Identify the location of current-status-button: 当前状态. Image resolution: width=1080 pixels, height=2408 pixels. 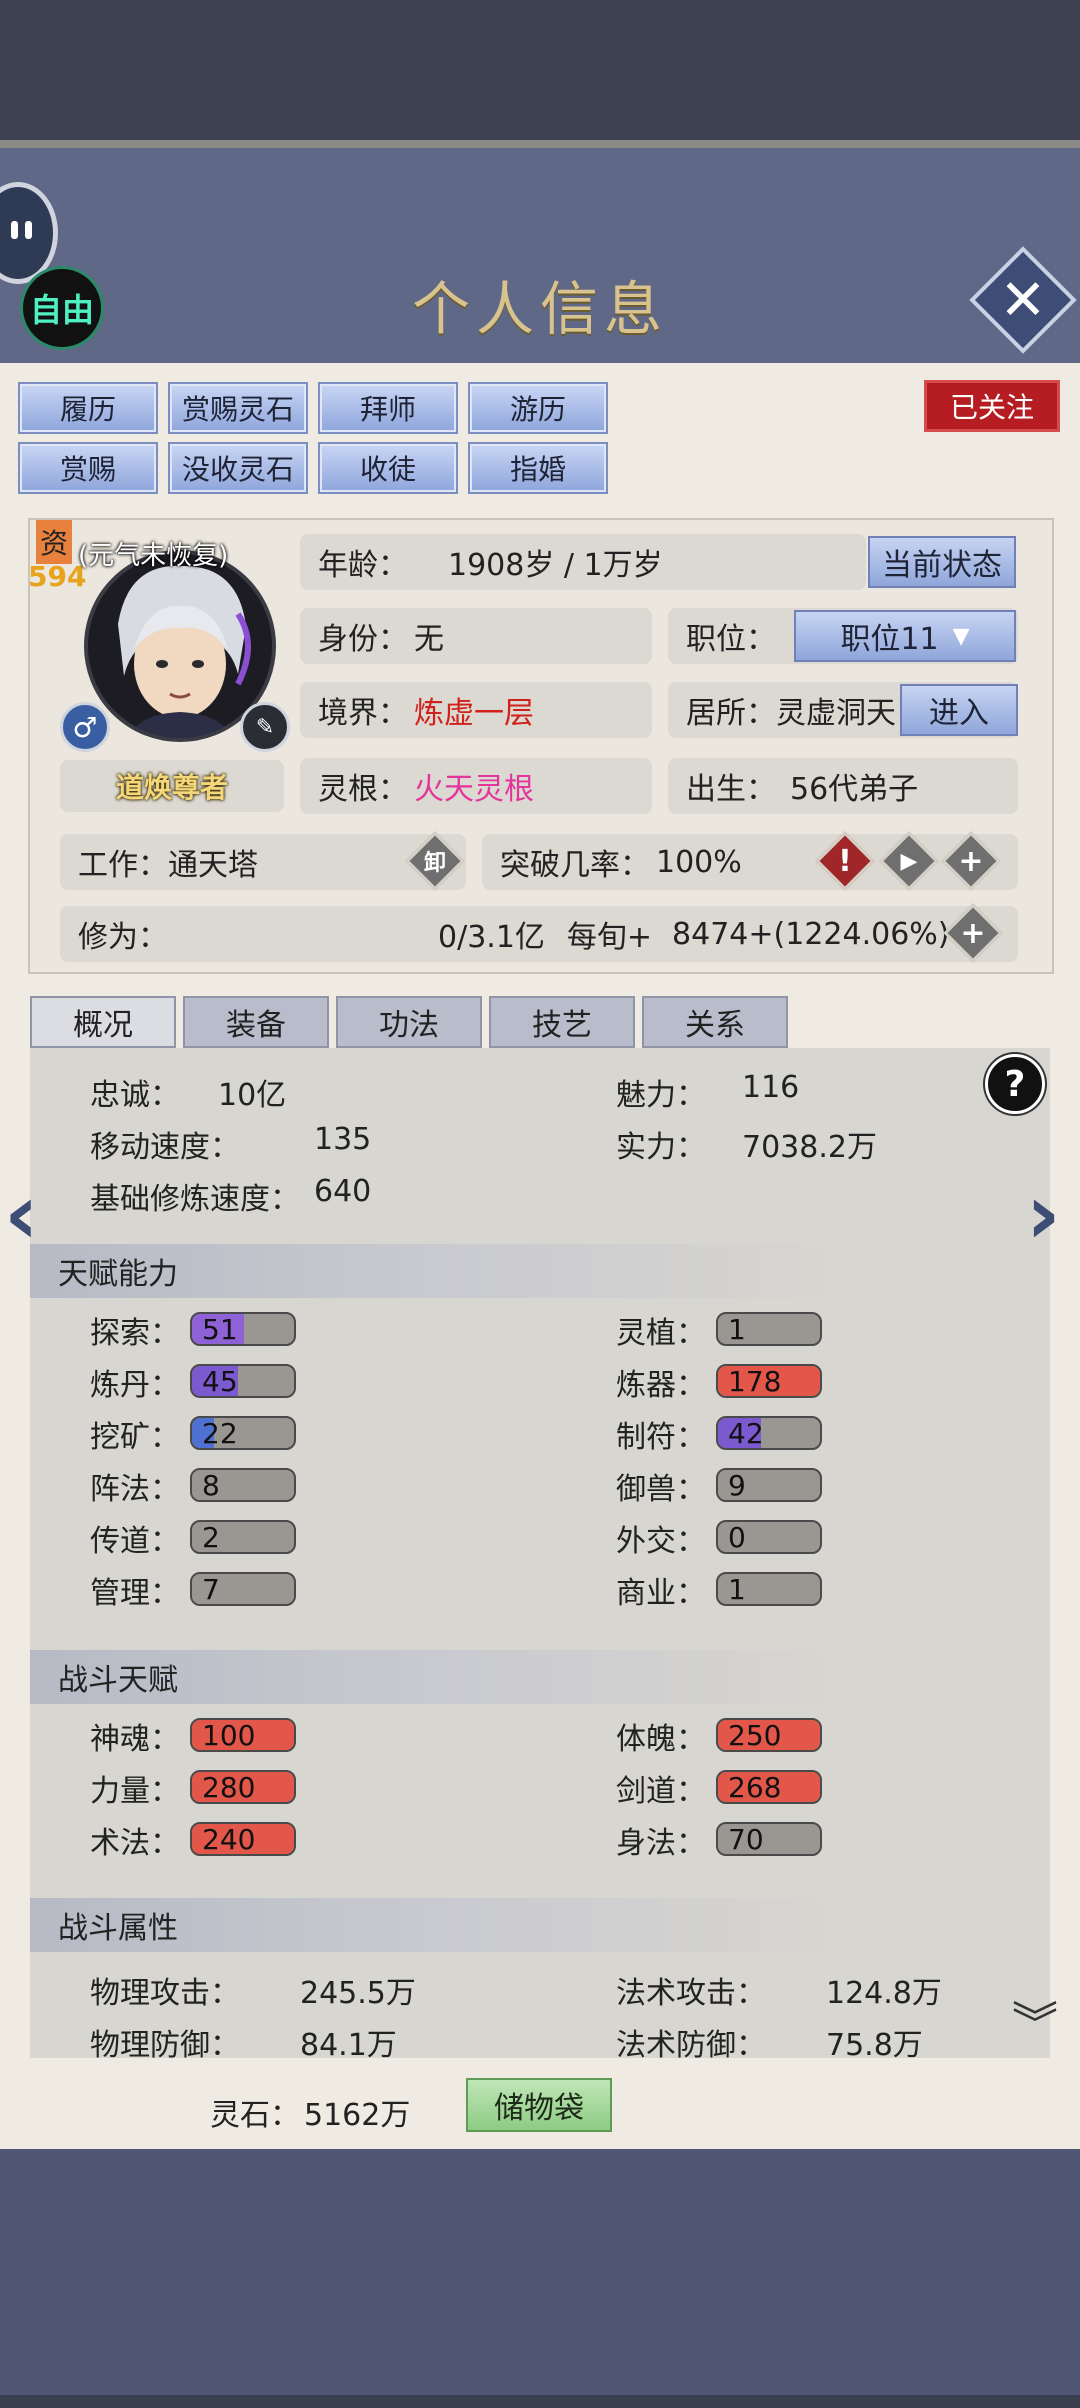
(942, 562).